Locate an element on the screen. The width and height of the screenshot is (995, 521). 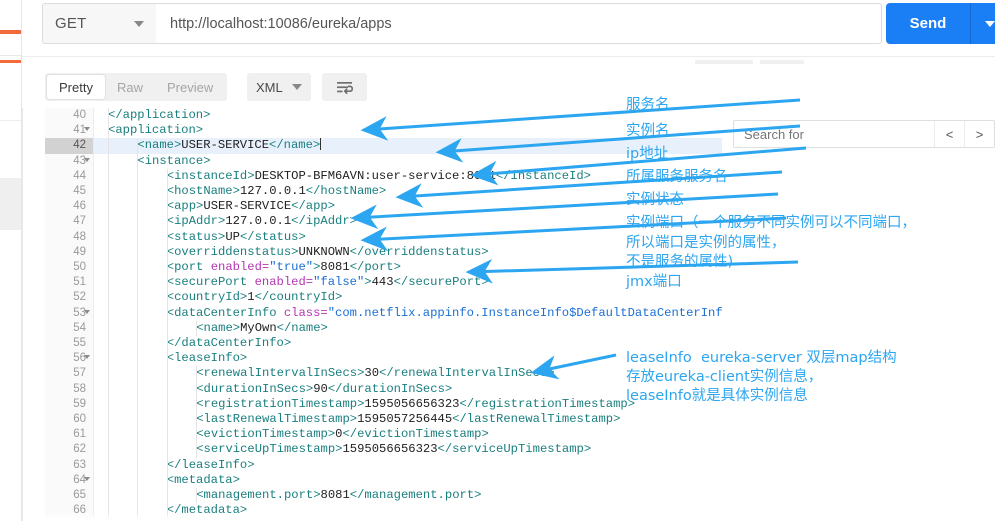
search-prev-button: < is located at coordinates (949, 134).